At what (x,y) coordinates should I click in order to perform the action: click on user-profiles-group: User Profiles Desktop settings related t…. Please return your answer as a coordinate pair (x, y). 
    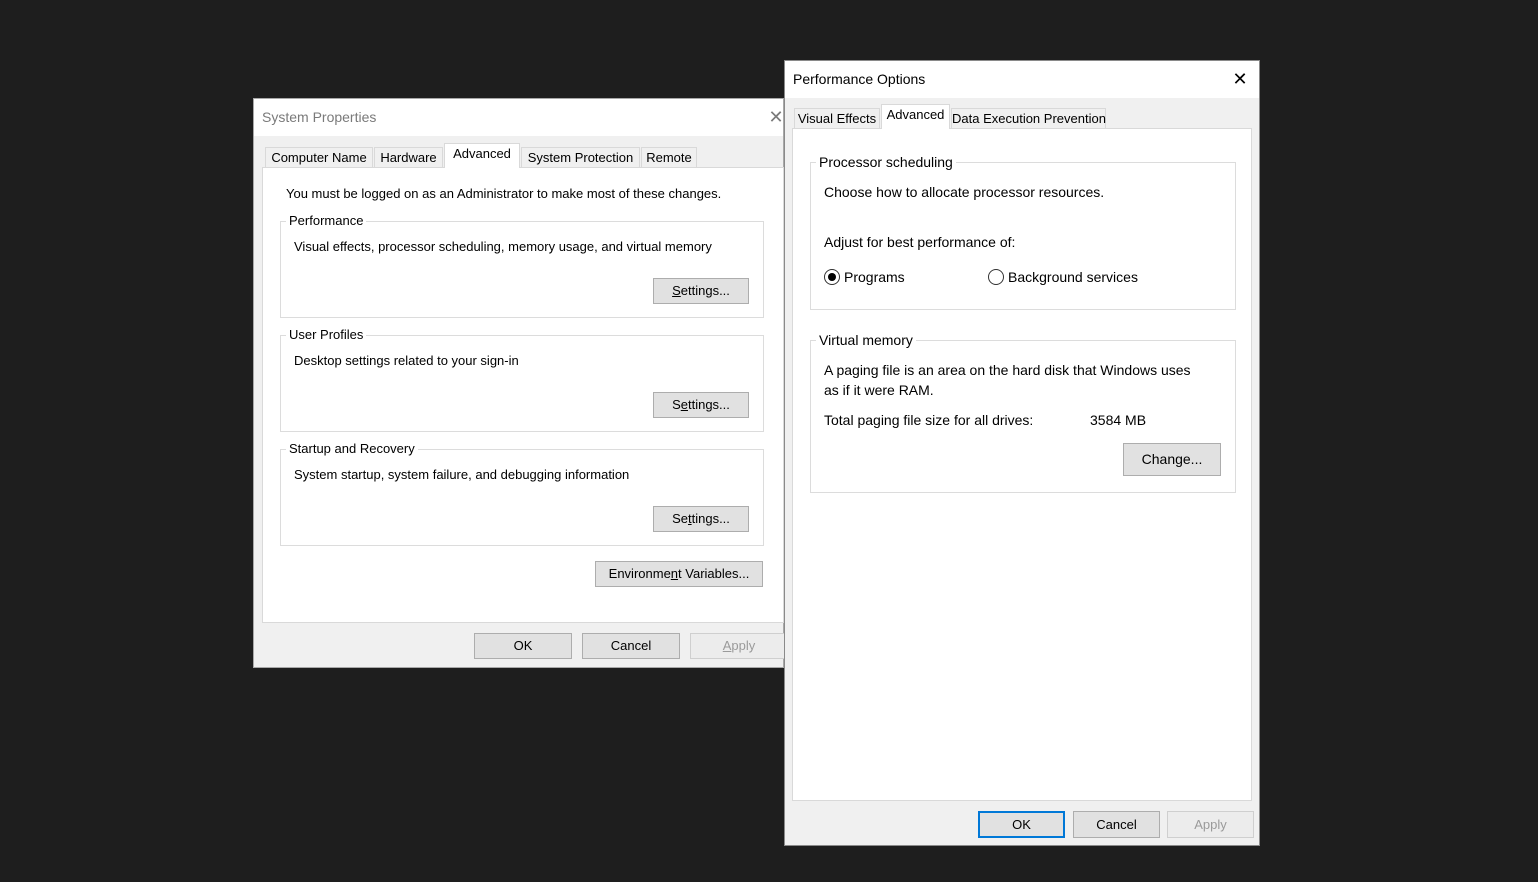
    Looking at the image, I should click on (522, 379).